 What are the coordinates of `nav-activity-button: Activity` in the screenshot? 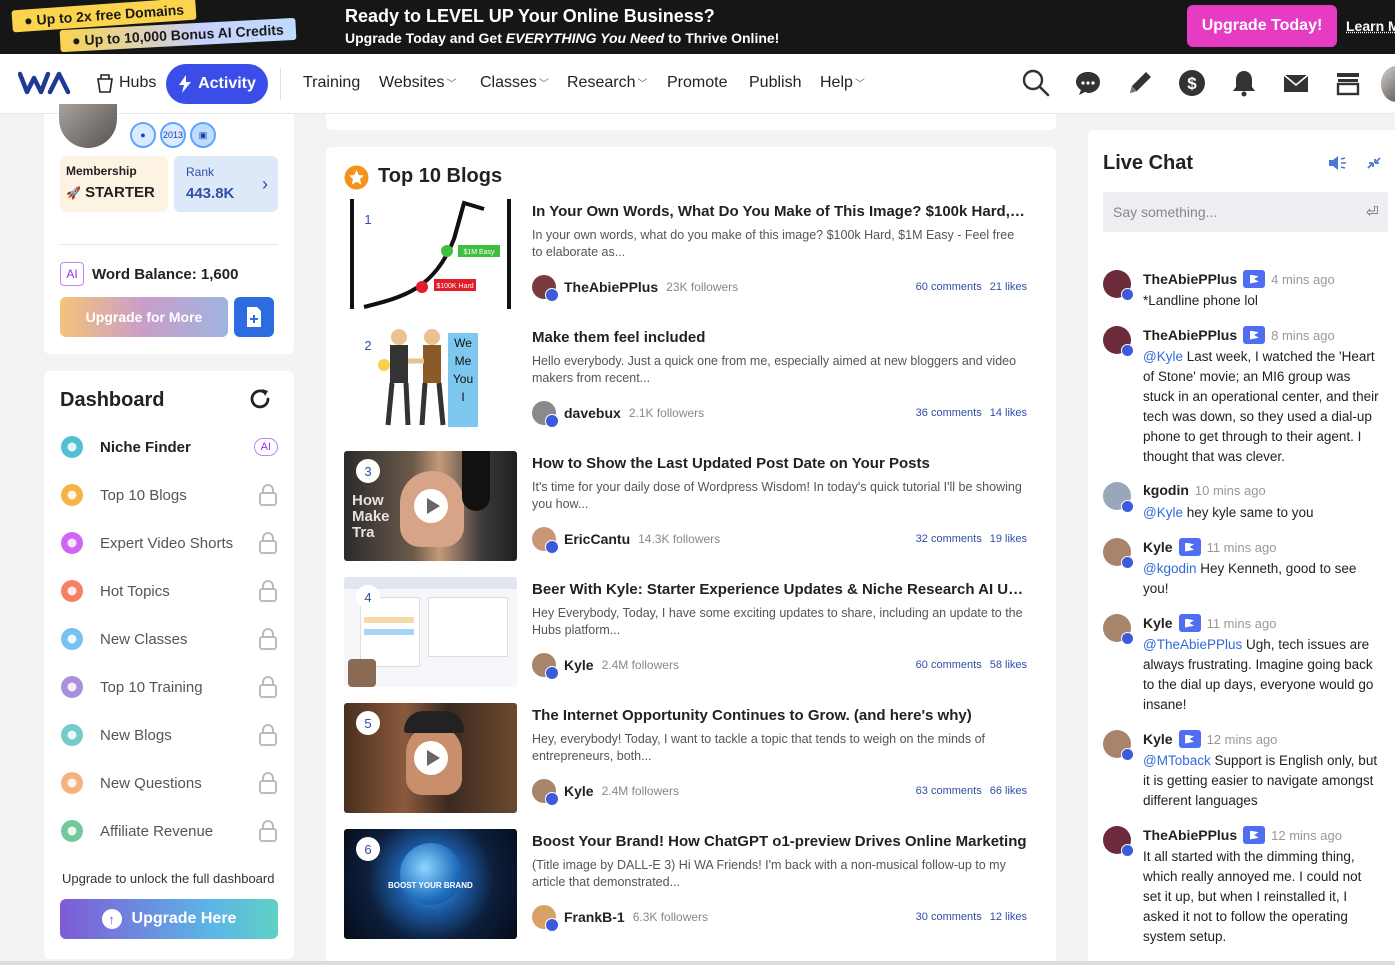 It's located at (217, 84).